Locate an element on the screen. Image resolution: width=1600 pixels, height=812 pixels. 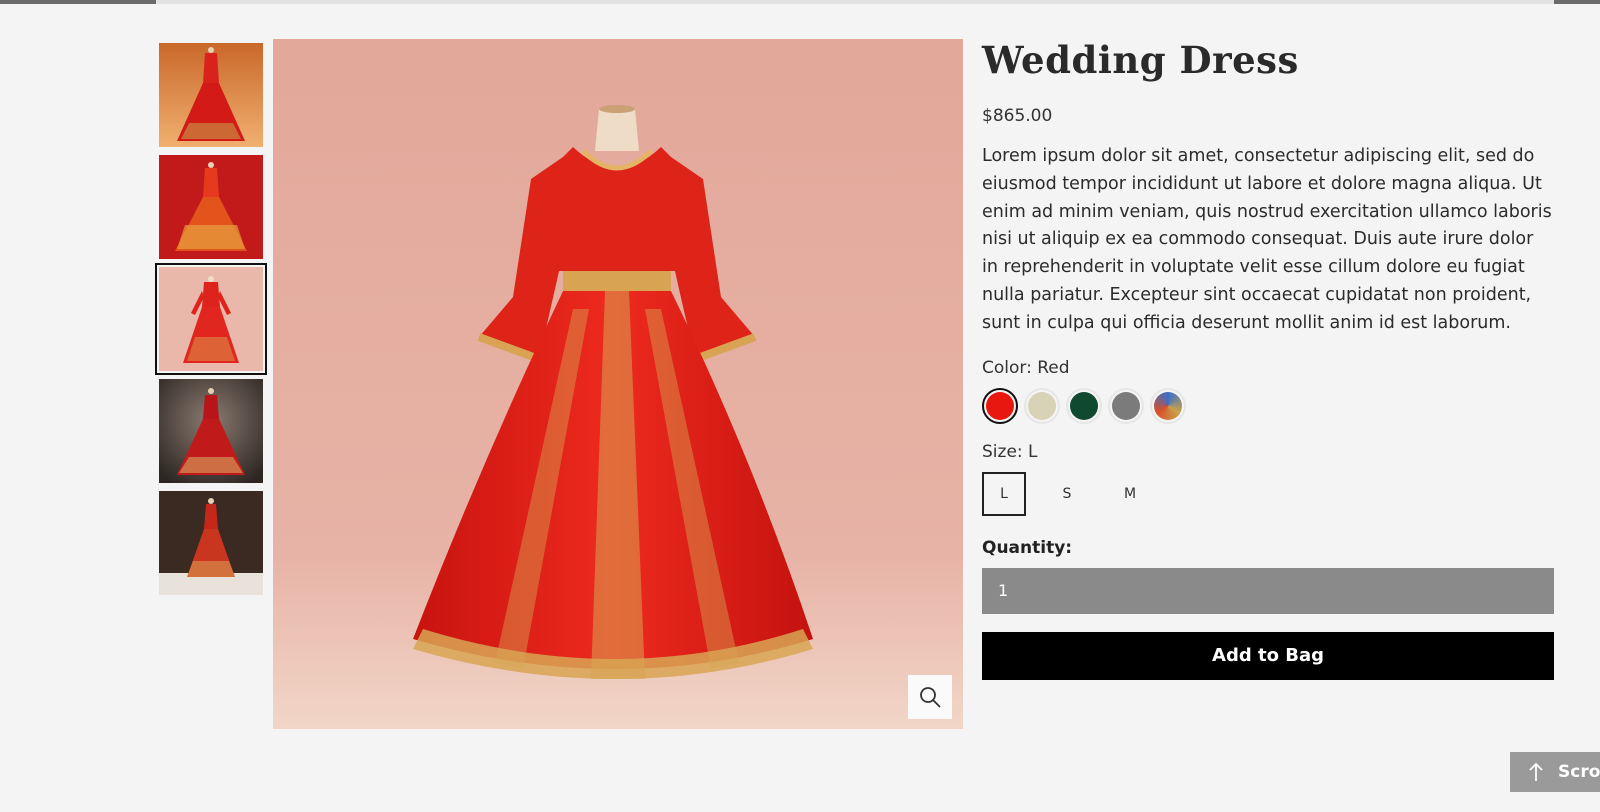
swatch-beige is located at coordinates (1042, 405).